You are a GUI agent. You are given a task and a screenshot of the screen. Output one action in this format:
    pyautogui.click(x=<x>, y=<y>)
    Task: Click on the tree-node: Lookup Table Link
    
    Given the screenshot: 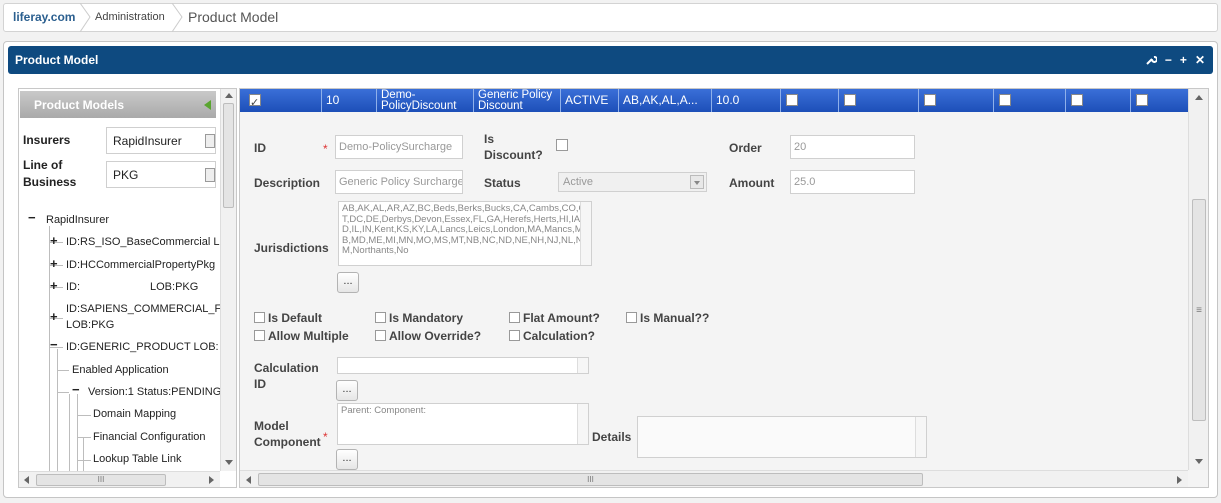 What is the action you would take?
    pyautogui.click(x=137, y=459)
    